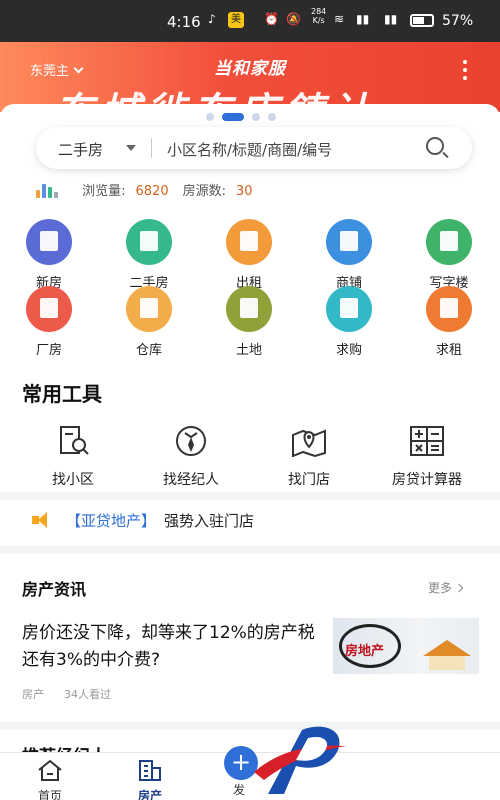 This screenshot has height=800, width=500. What do you see at coordinates (300, 760) in the screenshot?
I see `watermark-logo` at bounding box center [300, 760].